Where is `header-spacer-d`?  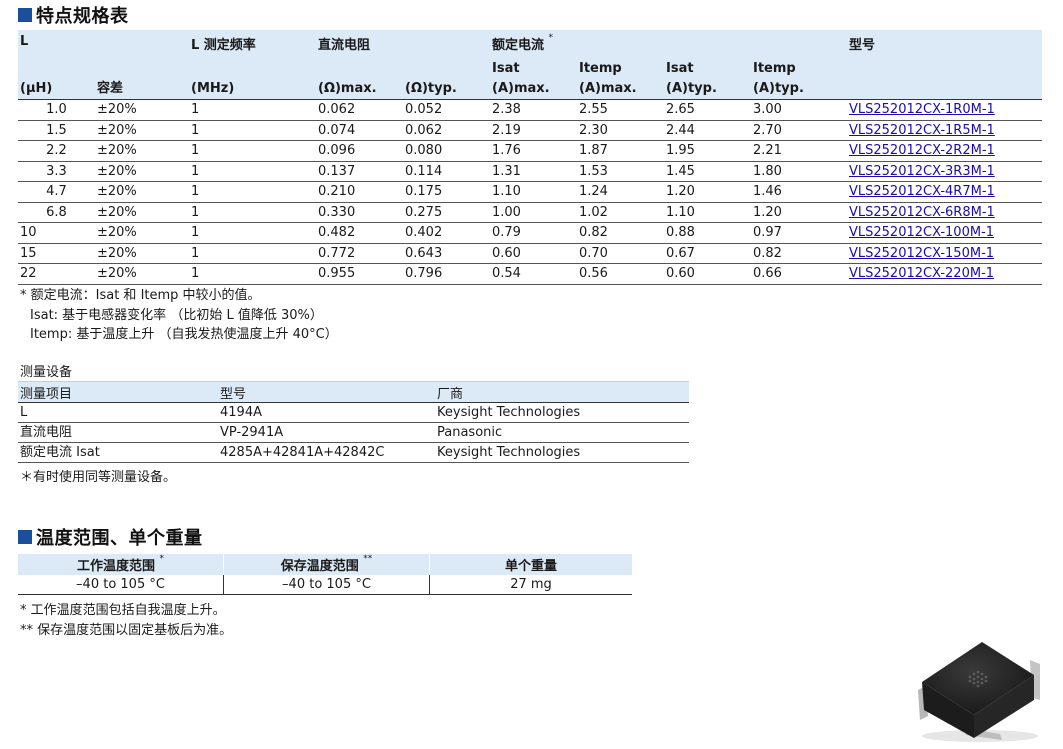
header-spacer-d is located at coordinates (799, 44).